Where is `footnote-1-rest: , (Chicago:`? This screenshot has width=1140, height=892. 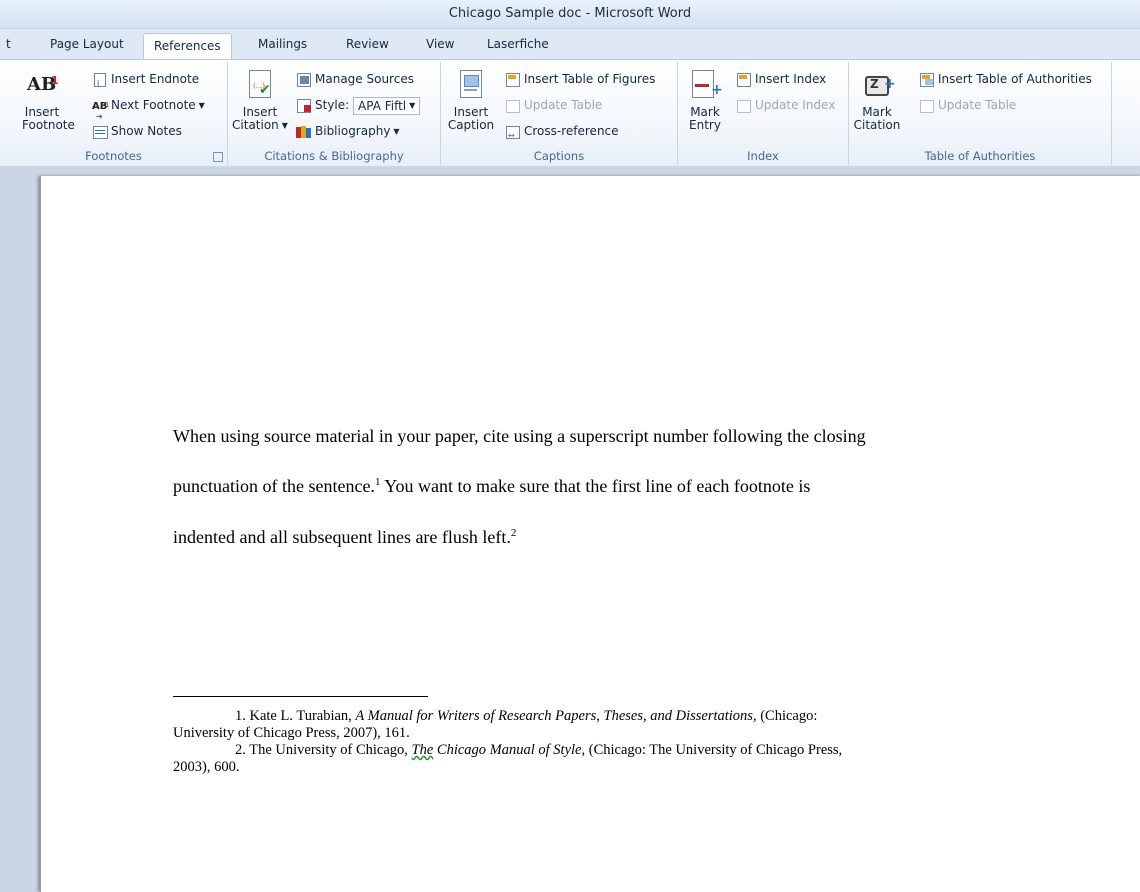 footnote-1-rest: , (Chicago: is located at coordinates (785, 716).